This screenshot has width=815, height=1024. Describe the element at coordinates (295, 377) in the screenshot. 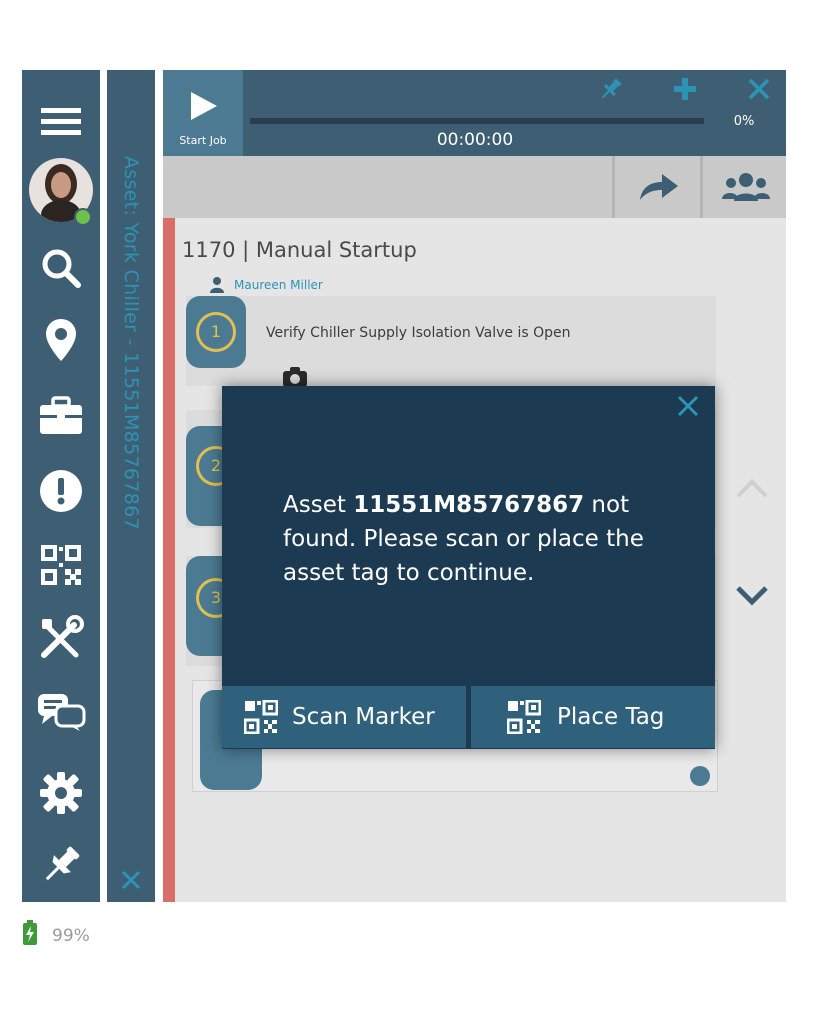

I see `camera-icon` at that location.